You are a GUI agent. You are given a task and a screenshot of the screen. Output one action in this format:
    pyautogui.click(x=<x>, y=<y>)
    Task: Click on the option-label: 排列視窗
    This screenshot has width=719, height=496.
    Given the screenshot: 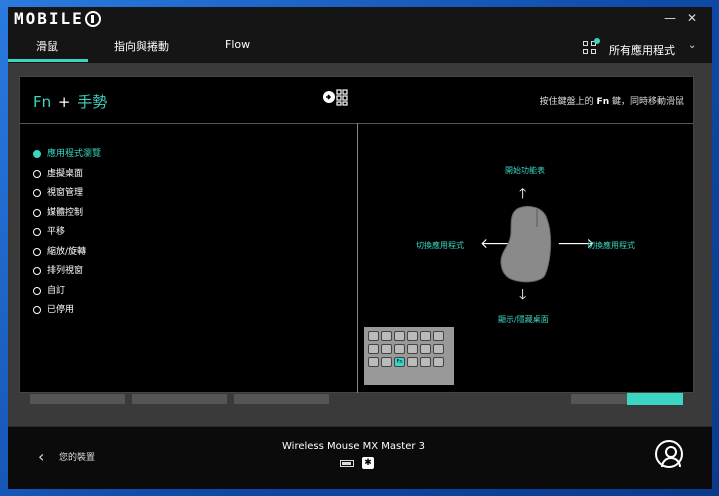 What is the action you would take?
    pyautogui.click(x=65, y=271)
    